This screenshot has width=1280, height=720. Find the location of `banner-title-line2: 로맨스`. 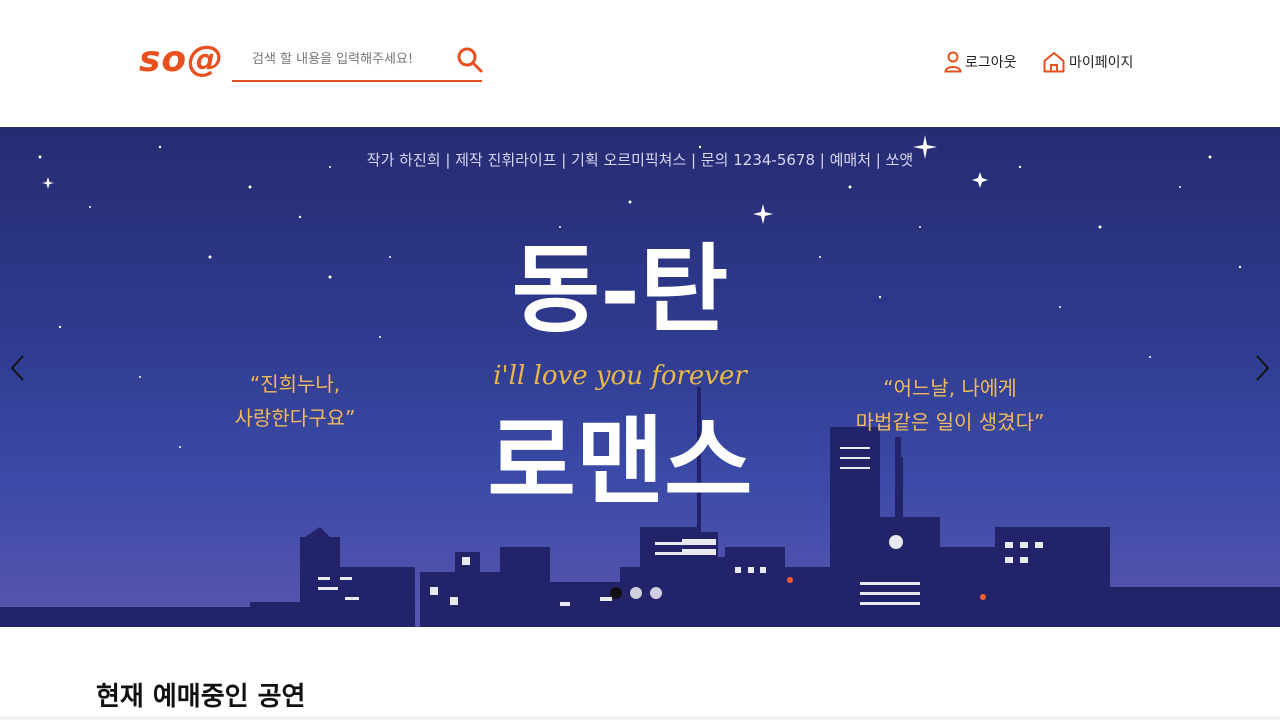

banner-title-line2: 로맨스 is located at coordinates (620, 461).